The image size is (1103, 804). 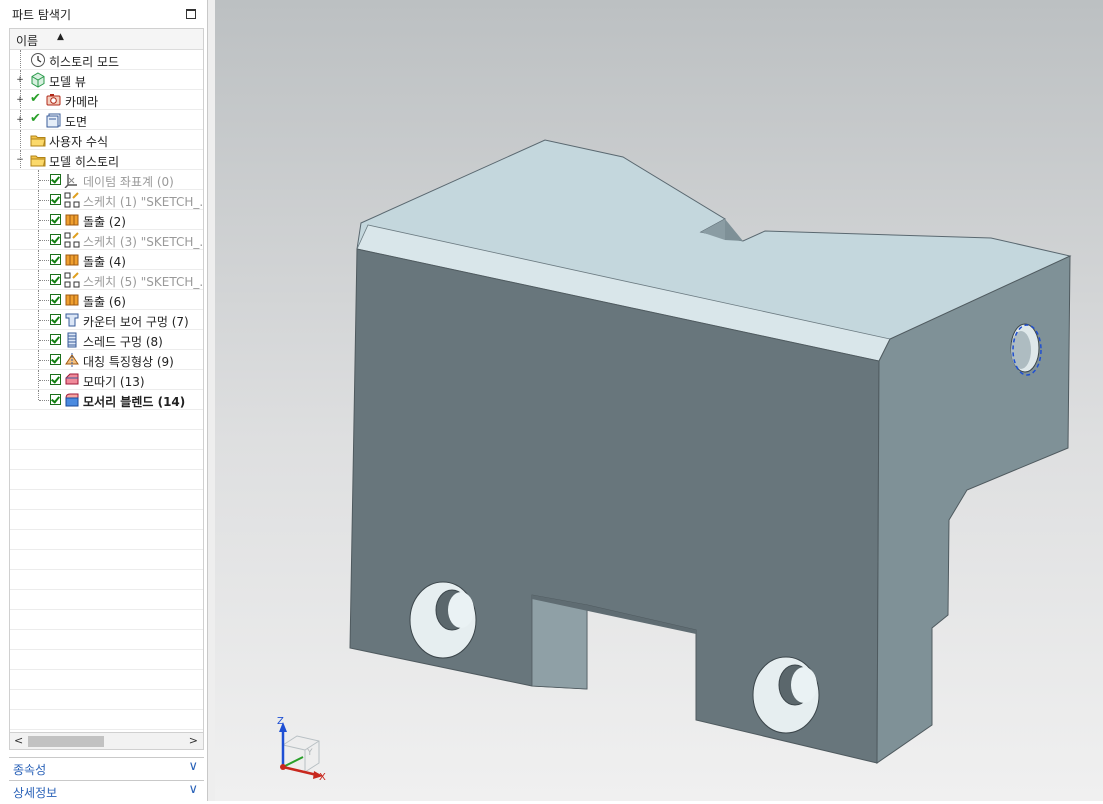 I want to click on panel-splitter, so click(x=211, y=400).